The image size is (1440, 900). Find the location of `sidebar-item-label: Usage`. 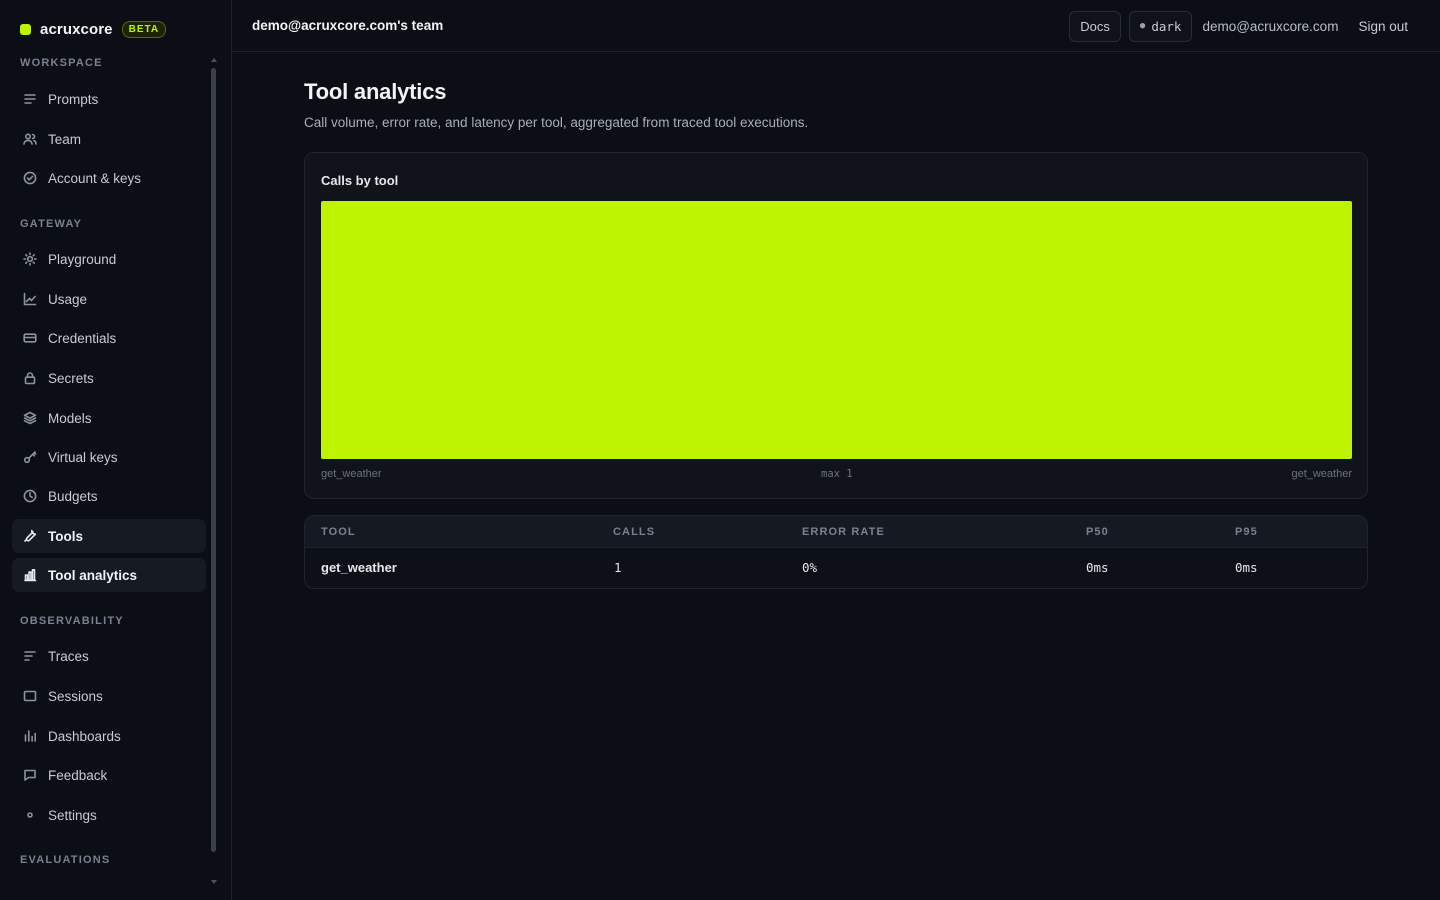

sidebar-item-label: Usage is located at coordinates (68, 299).